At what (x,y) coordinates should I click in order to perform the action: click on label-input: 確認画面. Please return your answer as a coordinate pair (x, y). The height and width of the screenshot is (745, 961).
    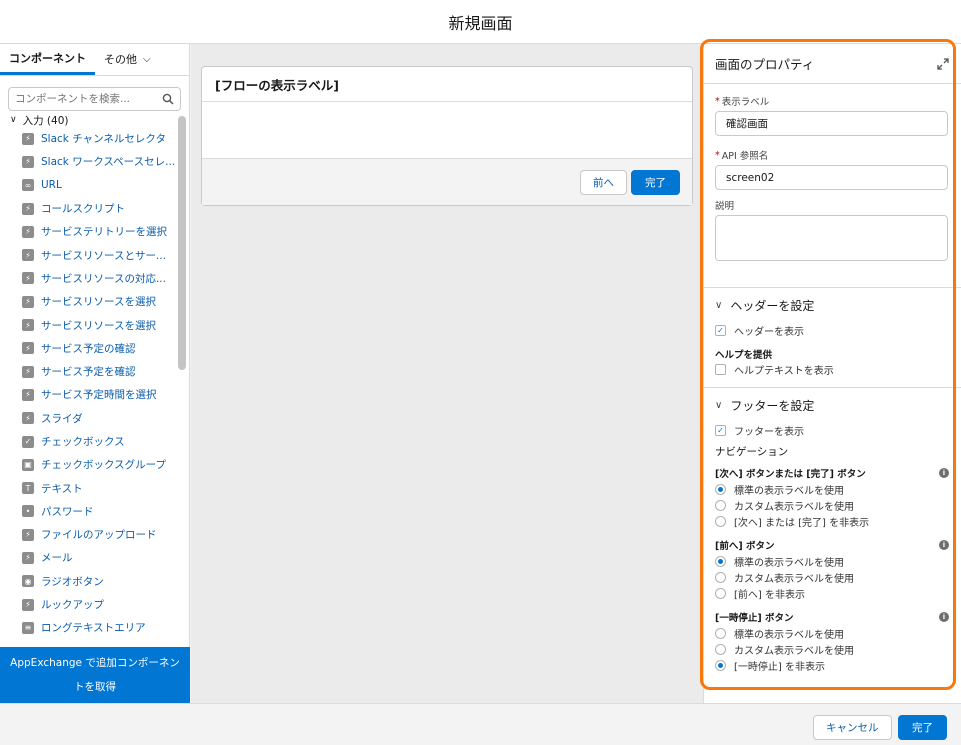
    Looking at the image, I should click on (831, 123).